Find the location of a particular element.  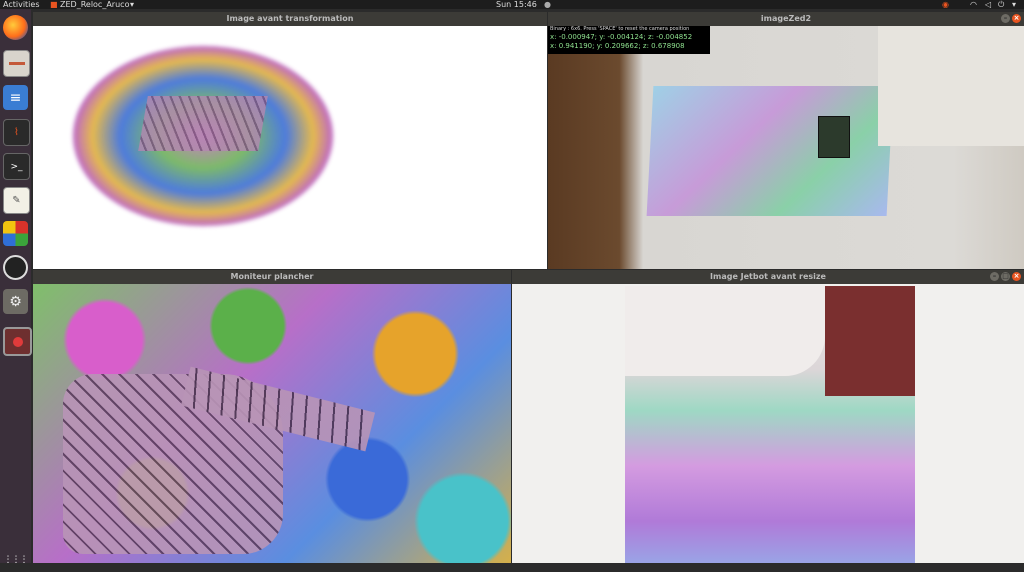

wifi-icon: ◠ is located at coordinates (973, 4).